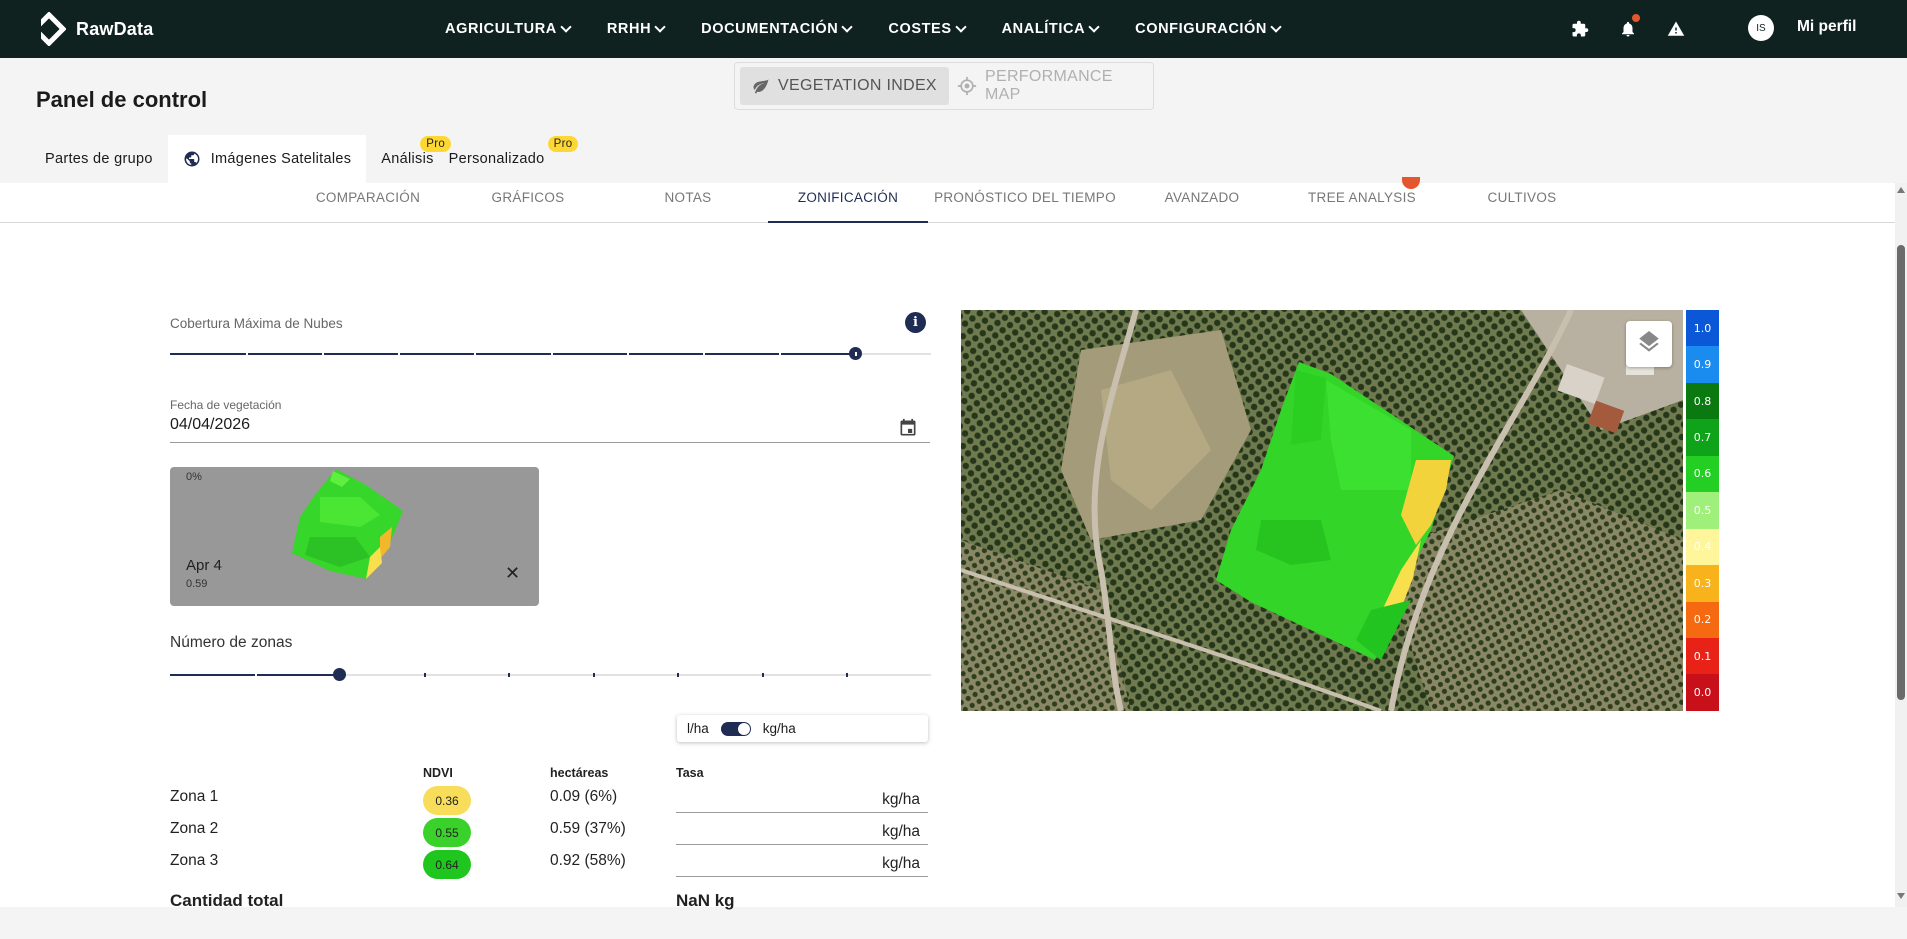 This screenshot has width=1907, height=939. I want to click on app-logo: RawData, so click(92, 29).